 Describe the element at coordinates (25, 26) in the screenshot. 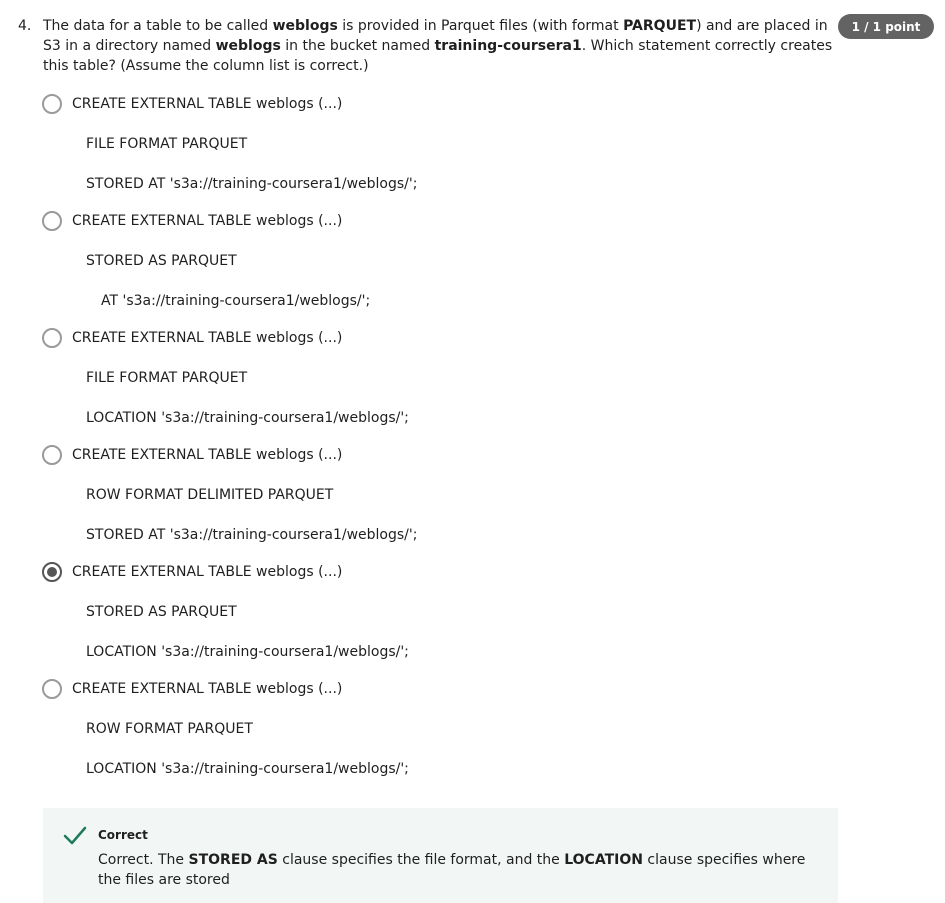

I see `question-number: 4.` at that location.